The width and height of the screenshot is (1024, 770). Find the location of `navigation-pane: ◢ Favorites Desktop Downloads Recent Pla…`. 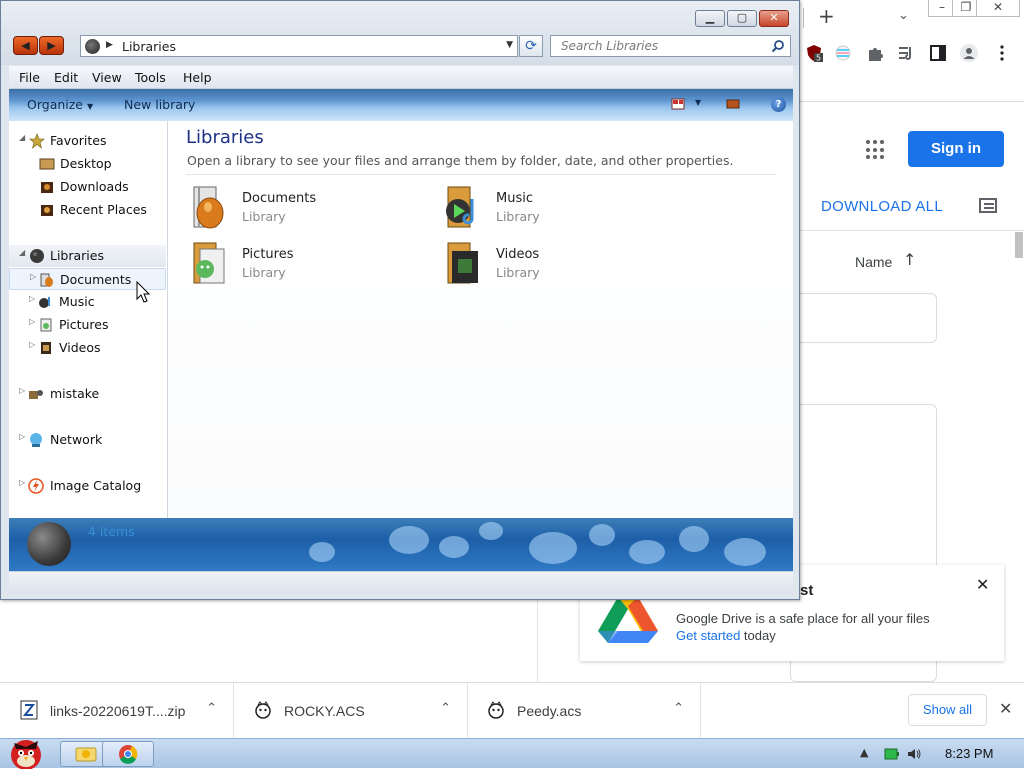

navigation-pane: ◢ Favorites Desktop Downloads Recent Pla… is located at coordinates (88, 319).